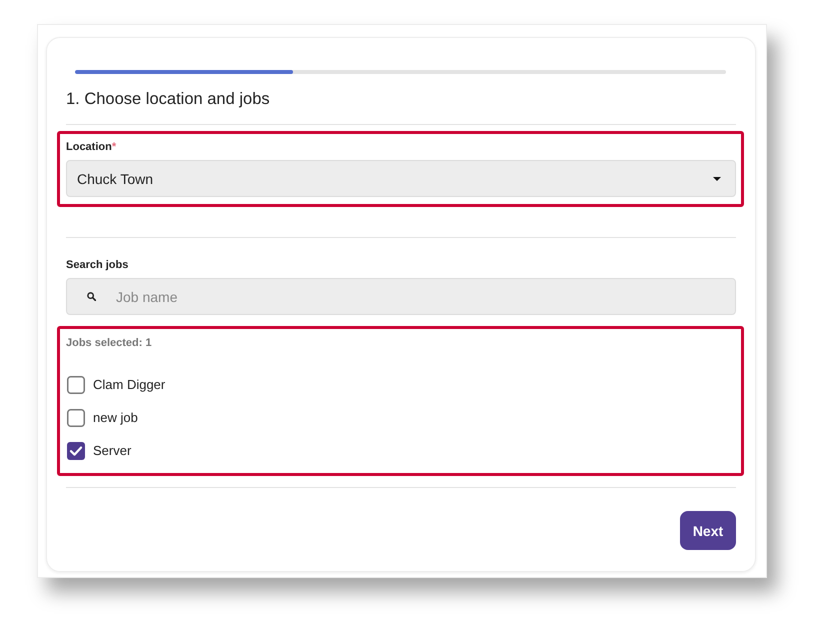 The height and width of the screenshot is (624, 821). What do you see at coordinates (115, 418) in the screenshot?
I see `job-label: new job` at bounding box center [115, 418].